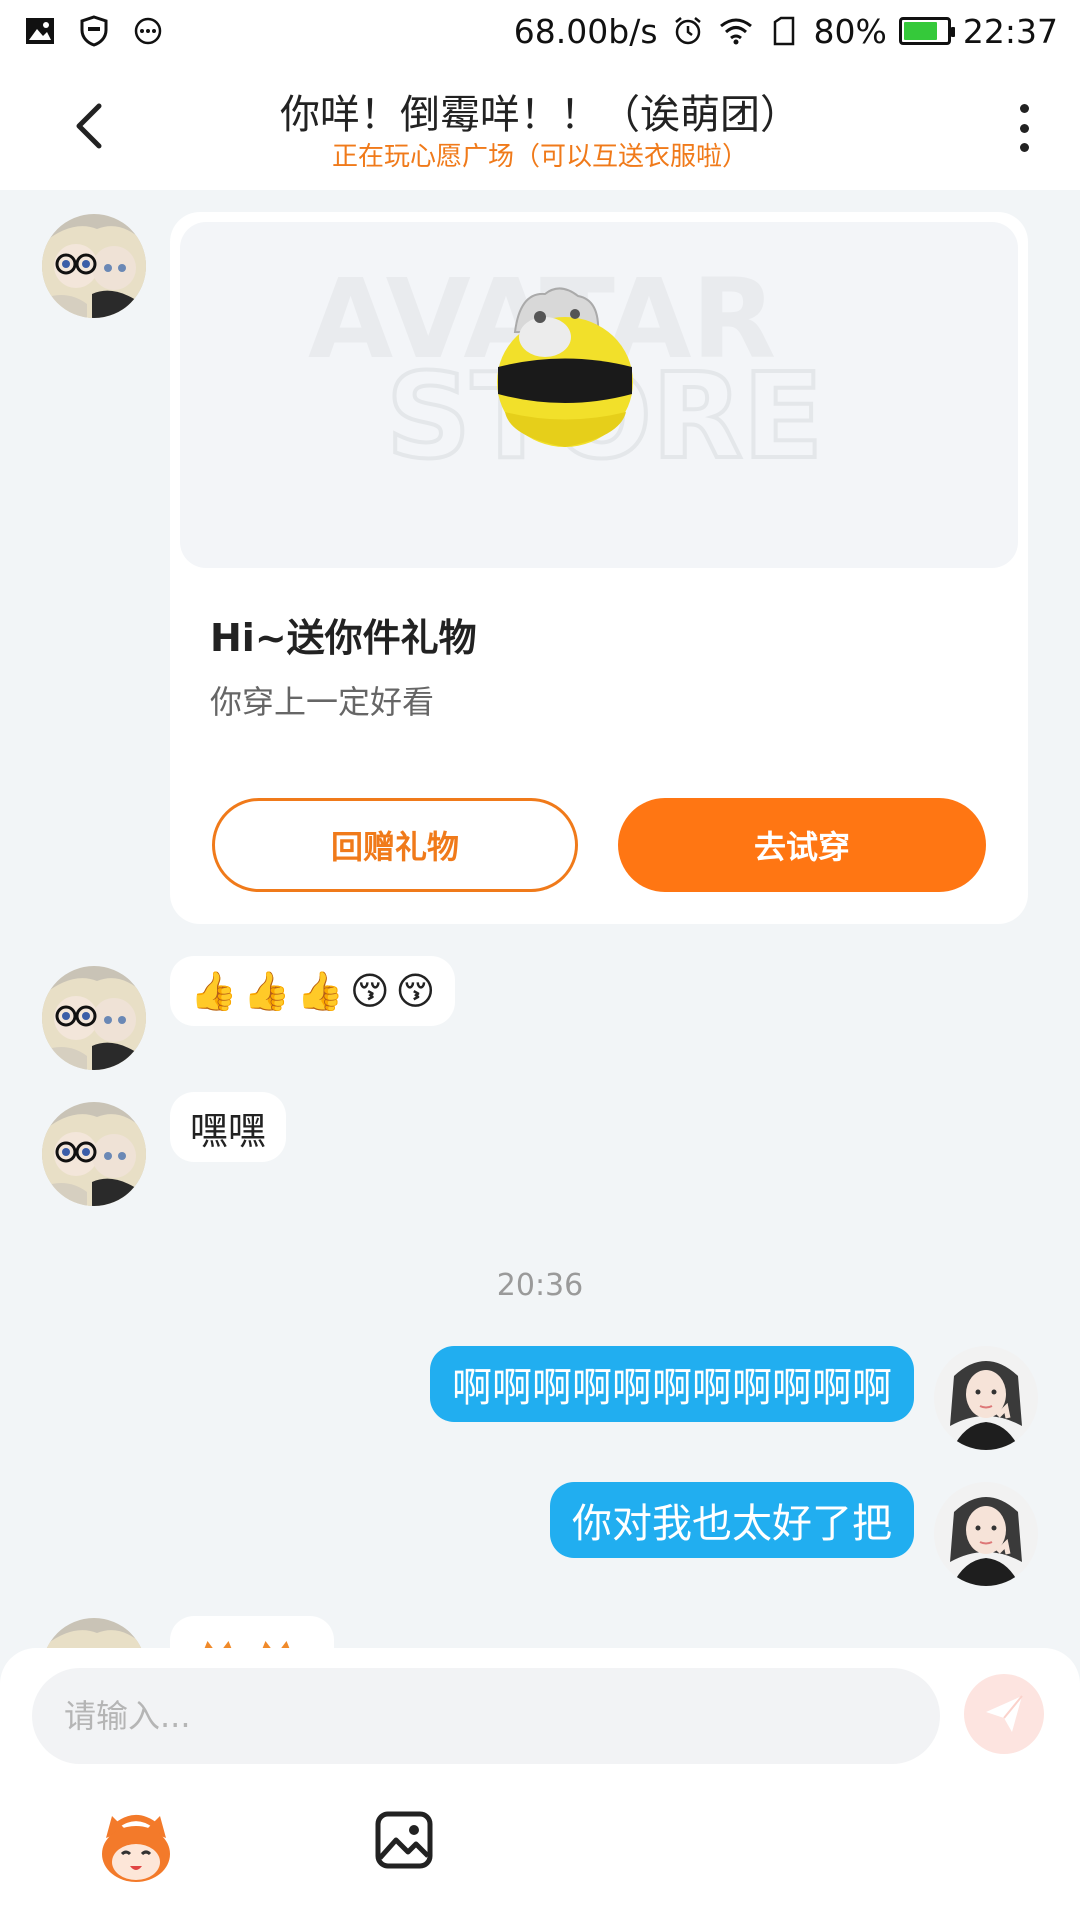 Image resolution: width=1080 pixels, height=1920 pixels. What do you see at coordinates (926, 31) in the screenshot?
I see `battery-icon` at bounding box center [926, 31].